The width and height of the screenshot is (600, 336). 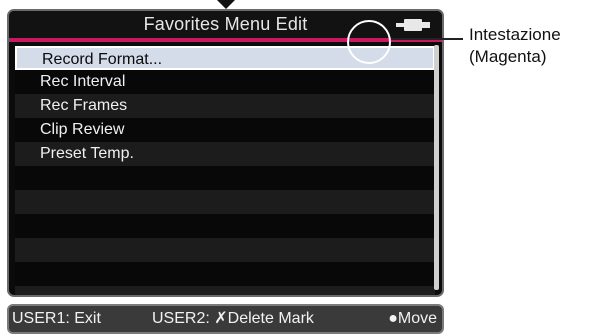 I want to click on button-guide-bar: USER1: Exit USER2: ✗Delete Mark ●Move, so click(x=225, y=319).